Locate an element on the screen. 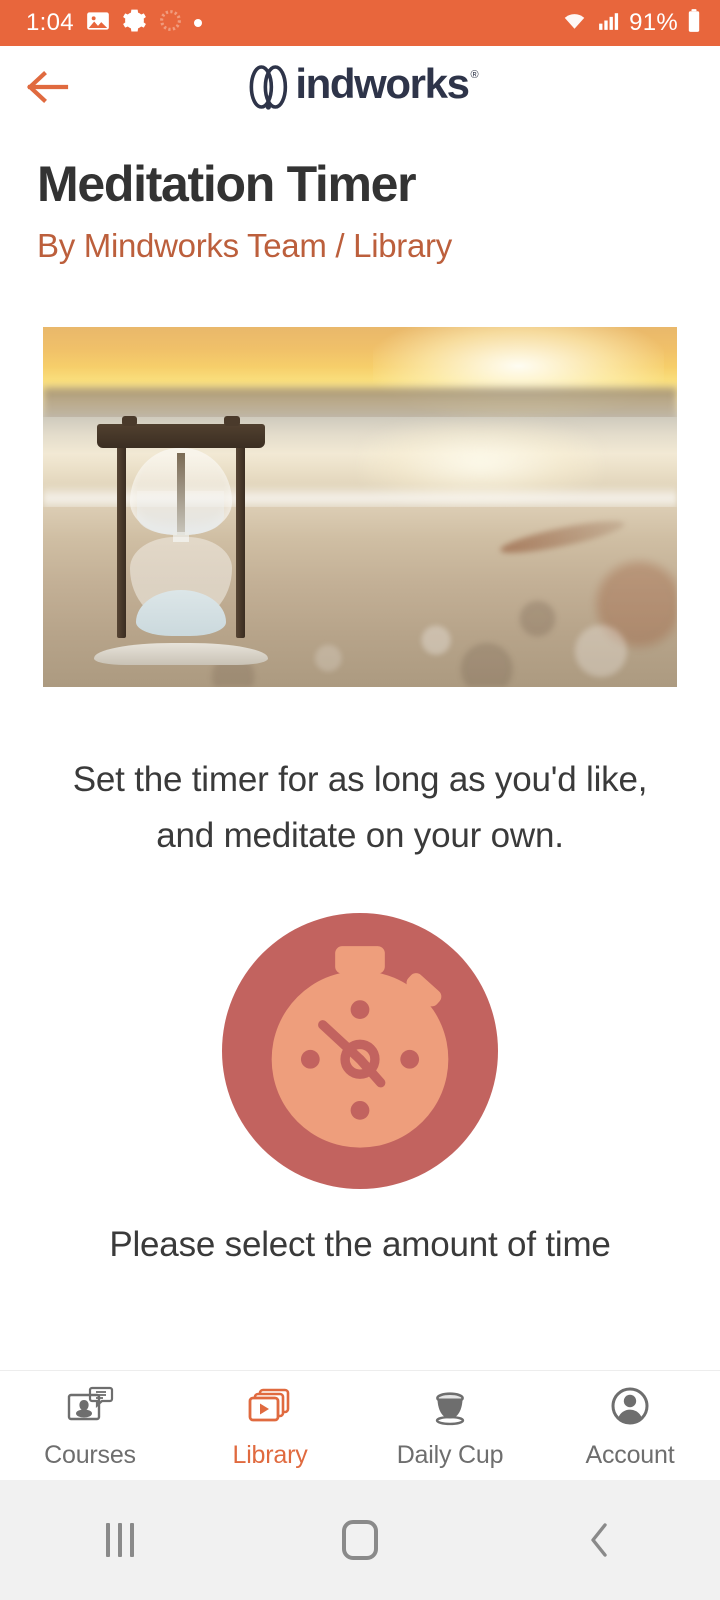  brand-logo: indworks ® is located at coordinates (360, 85).